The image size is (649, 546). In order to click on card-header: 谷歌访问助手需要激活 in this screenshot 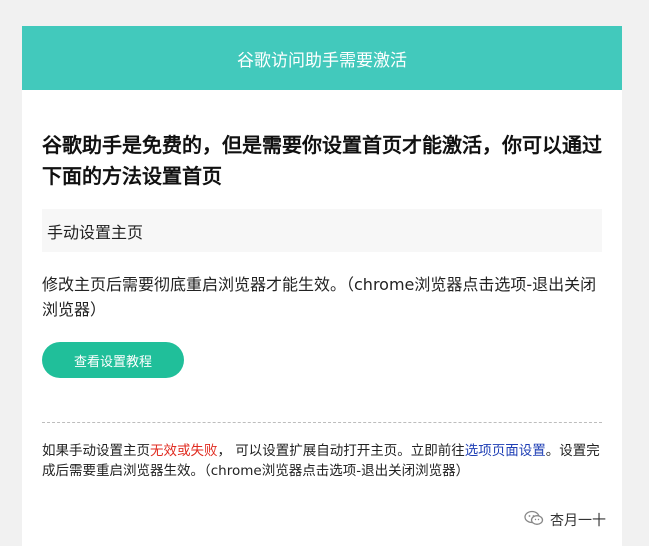, I will do `click(322, 58)`.